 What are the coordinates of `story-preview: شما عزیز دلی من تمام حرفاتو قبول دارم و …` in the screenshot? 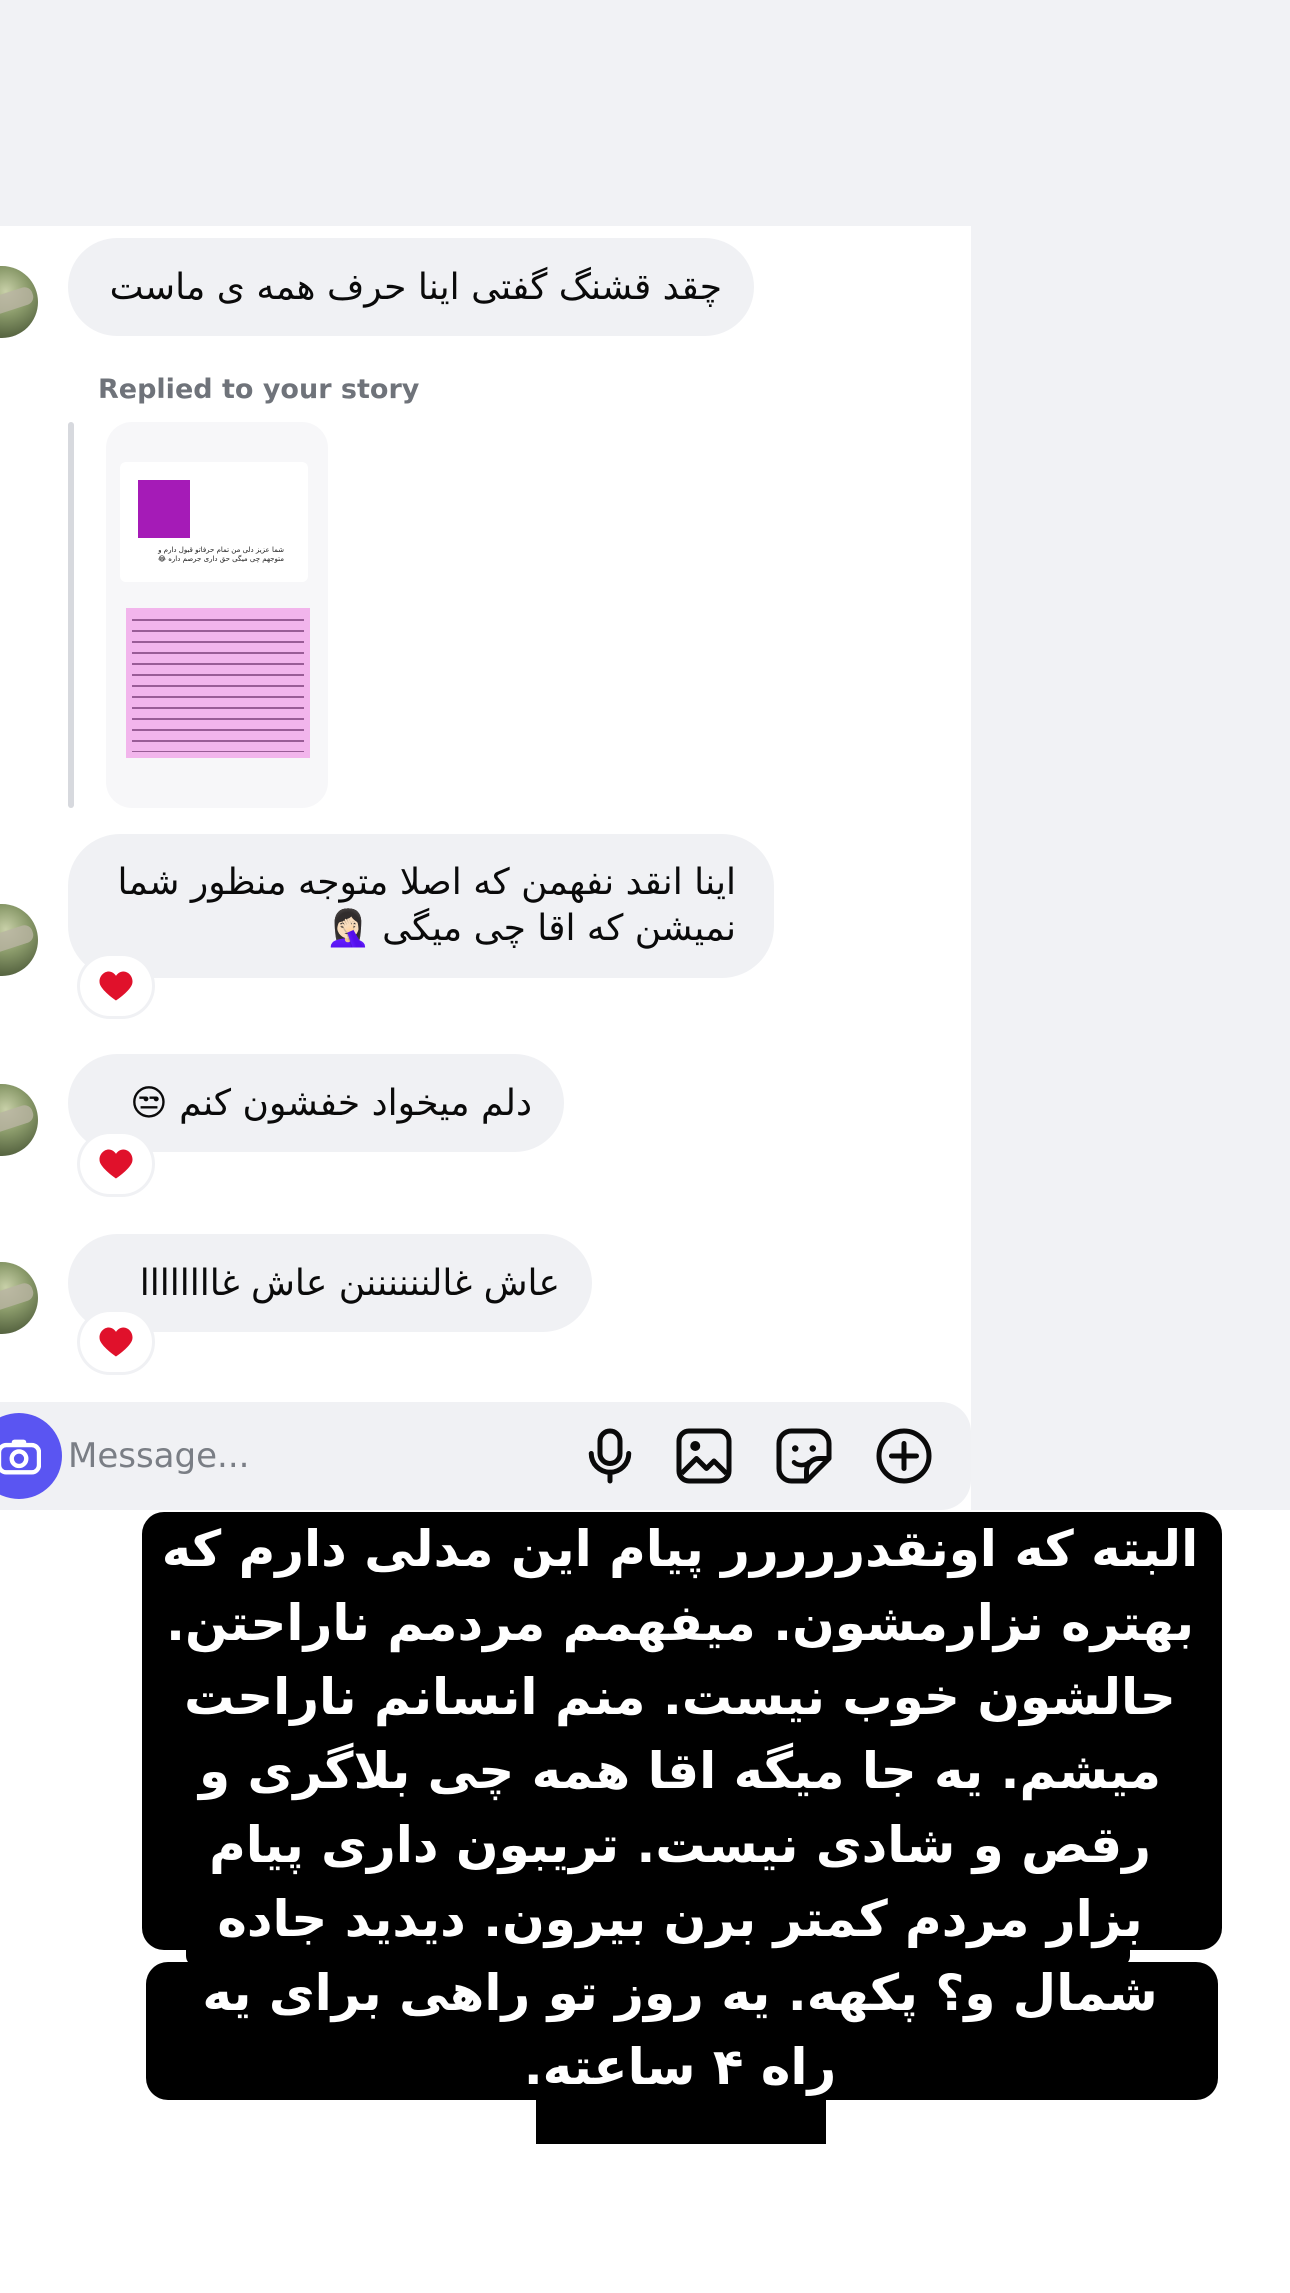 It's located at (217, 615).